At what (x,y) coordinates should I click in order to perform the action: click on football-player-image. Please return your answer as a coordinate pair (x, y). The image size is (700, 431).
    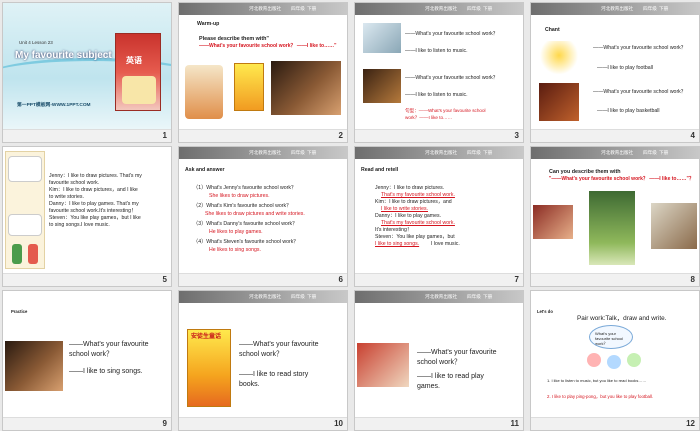
    Looking at the image, I should click on (559, 59).